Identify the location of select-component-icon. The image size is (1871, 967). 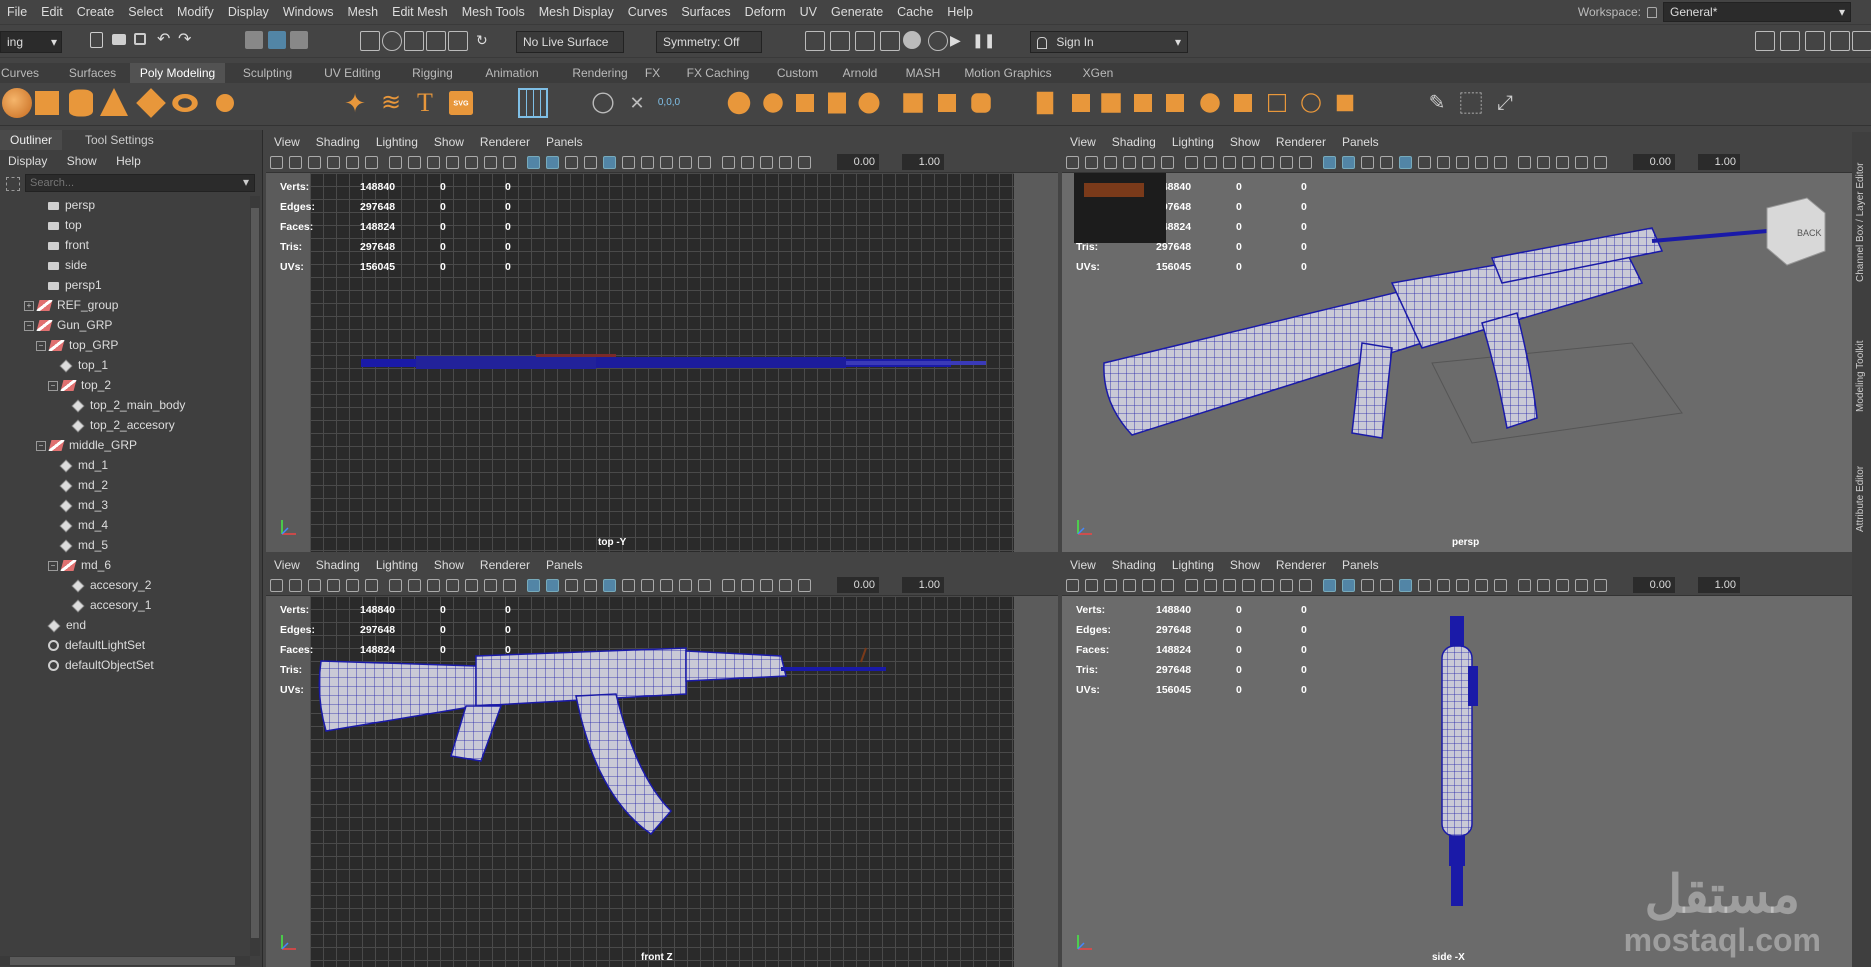
(299, 40).